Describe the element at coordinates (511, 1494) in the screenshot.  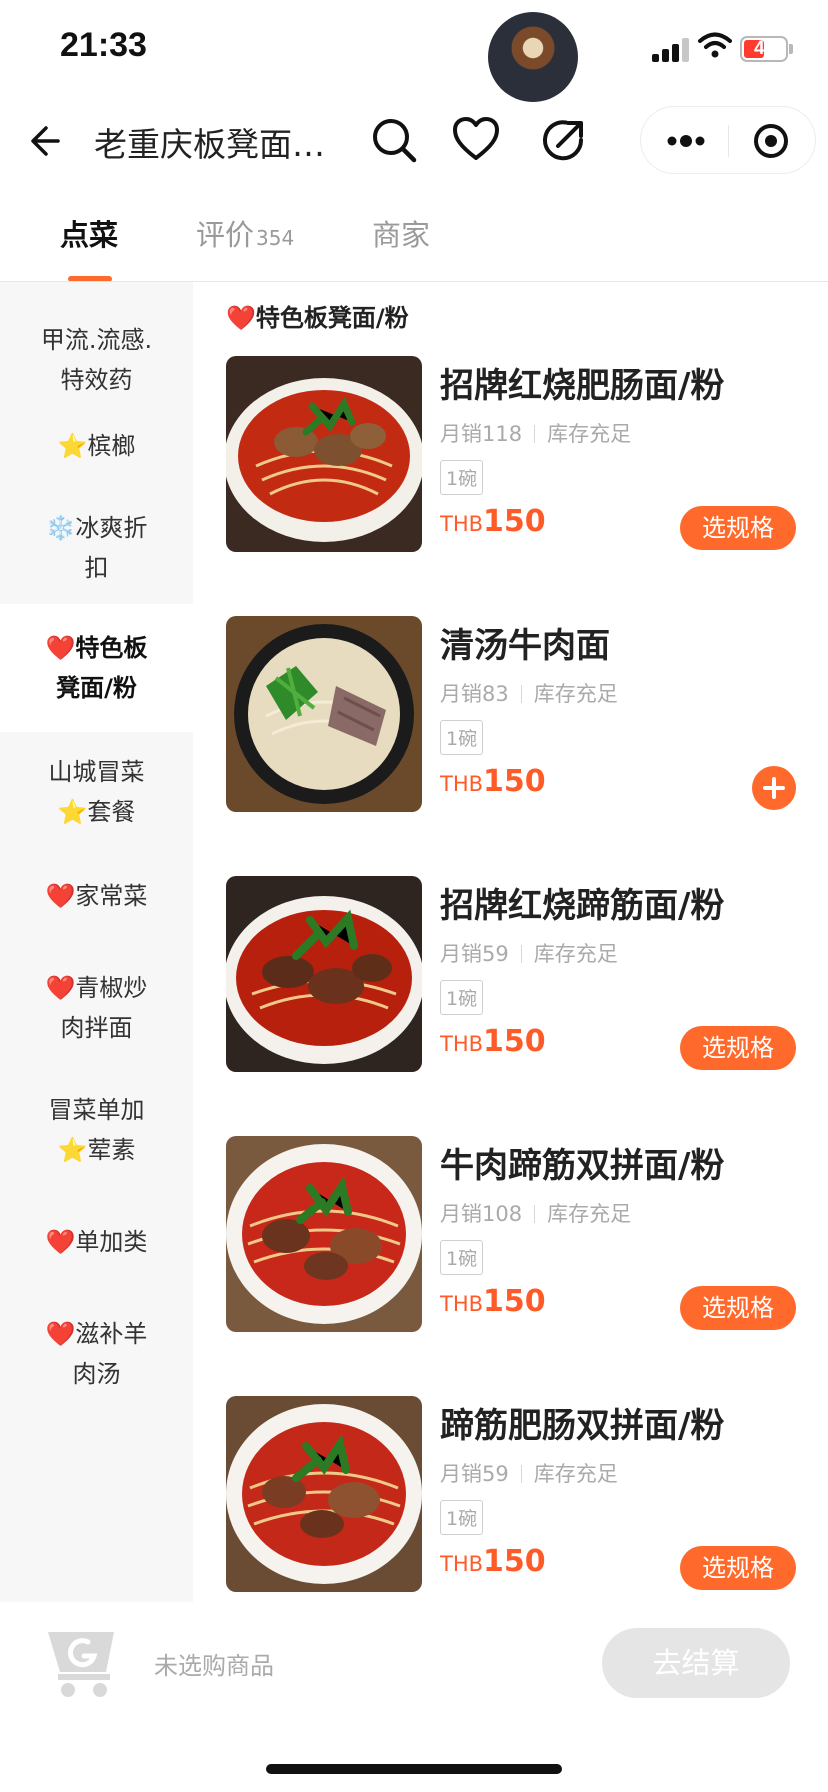
I see `menu-item: 蹄筋肥肠双拼面/粉 月销59 库存充足 1碗 THB150 选规格` at that location.